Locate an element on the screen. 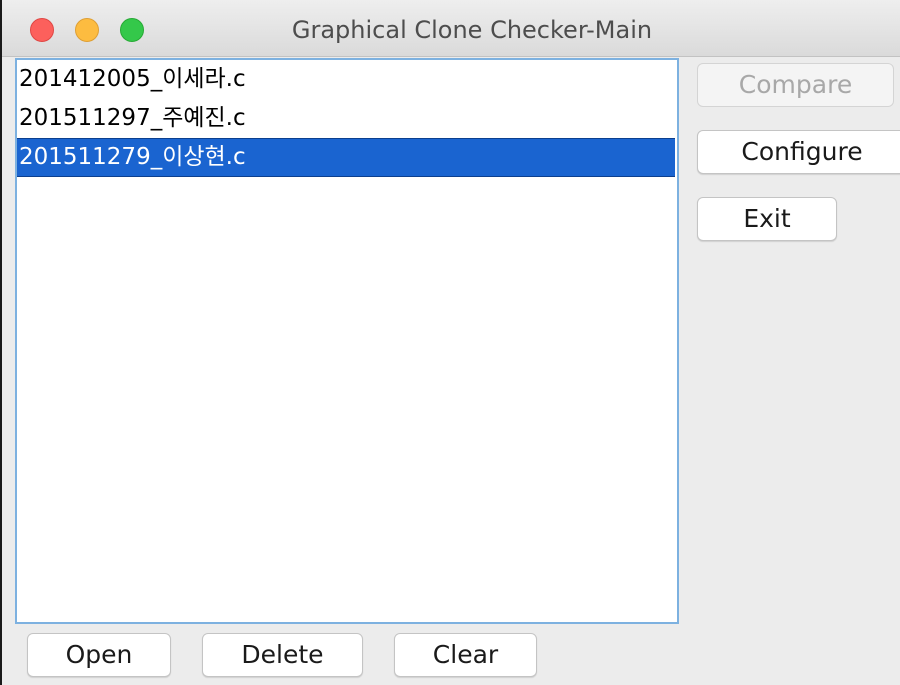 The width and height of the screenshot is (900, 685). title-bar: Graphical Clone Checker-Main is located at coordinates (451, 28).